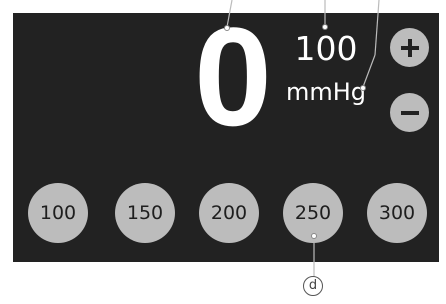 This screenshot has width=446, height=304. I want to click on preset-button-150: 150, so click(145, 213).